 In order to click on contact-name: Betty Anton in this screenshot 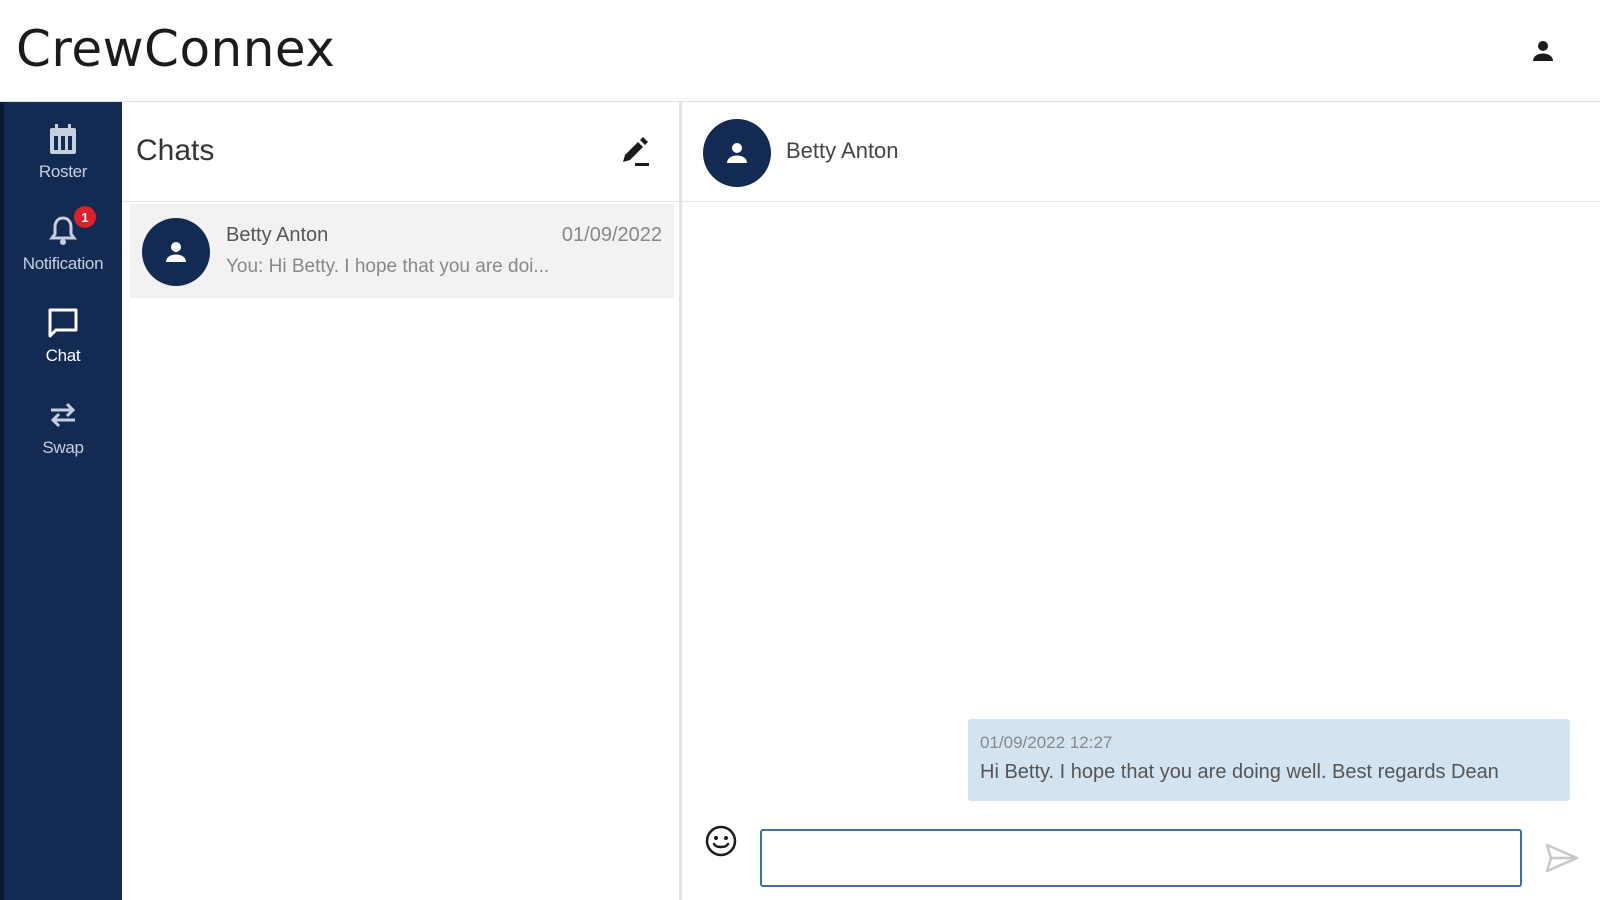, I will do `click(842, 150)`.